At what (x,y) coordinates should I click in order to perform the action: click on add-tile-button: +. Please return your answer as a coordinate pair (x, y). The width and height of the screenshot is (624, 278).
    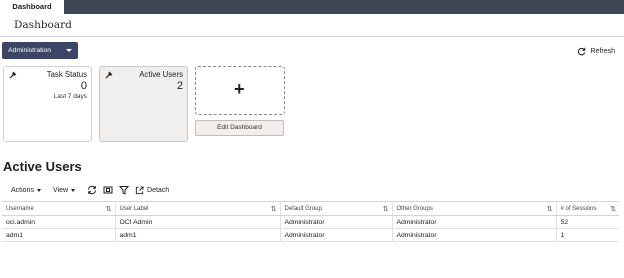
    Looking at the image, I should click on (240, 90).